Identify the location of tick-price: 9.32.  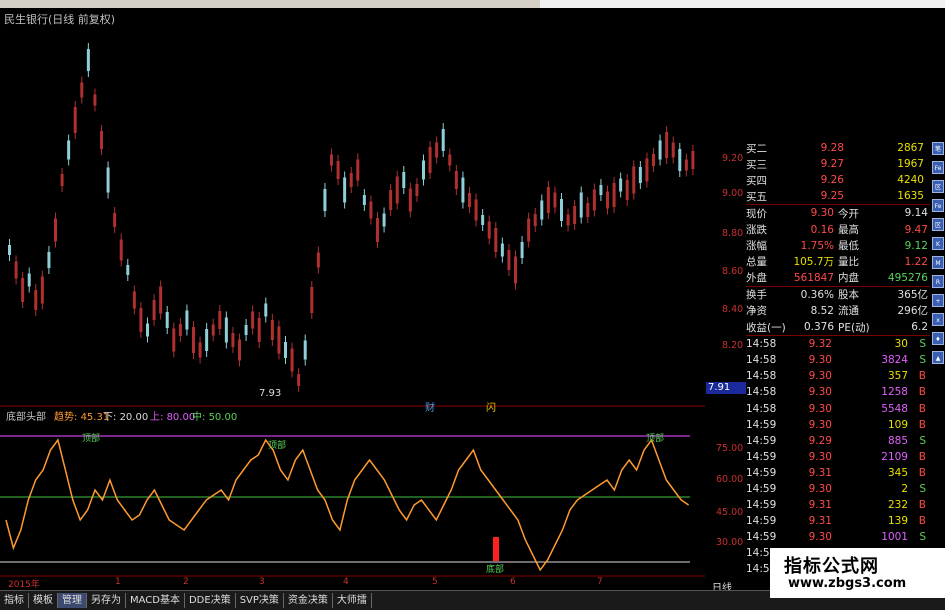
(820, 344).